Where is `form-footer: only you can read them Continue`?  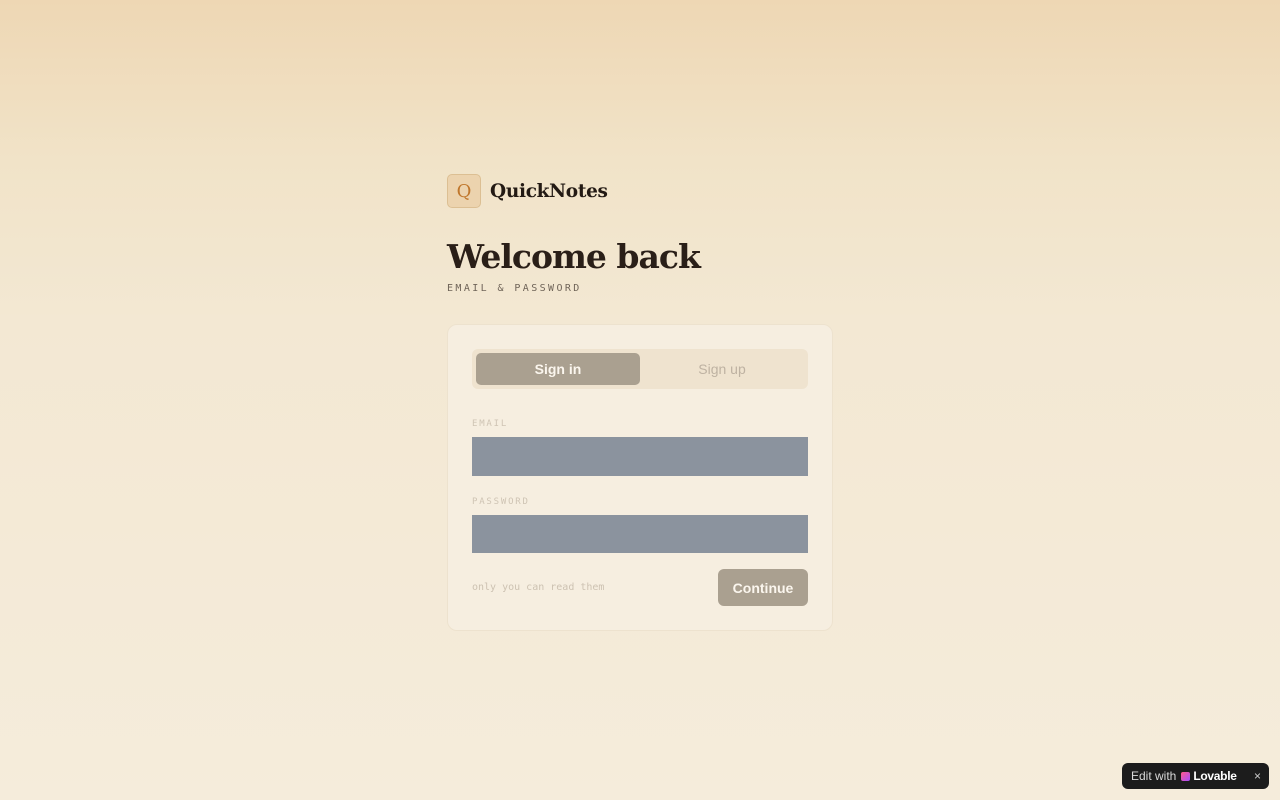 form-footer: only you can read them Continue is located at coordinates (640, 587).